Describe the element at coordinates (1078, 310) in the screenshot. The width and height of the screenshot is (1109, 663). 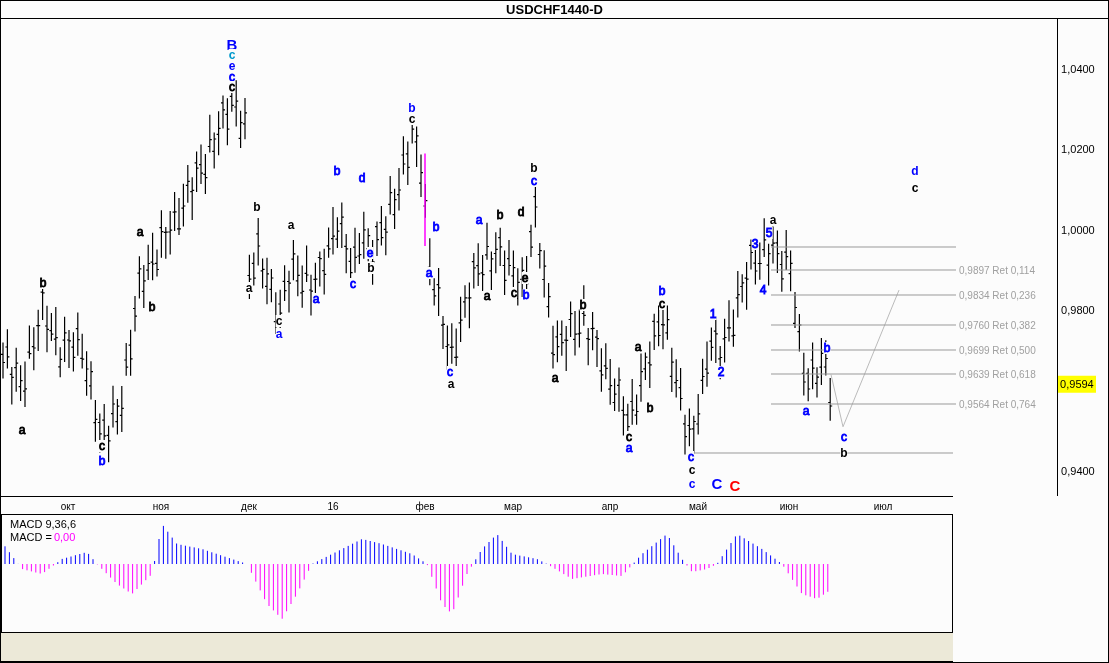
I see `price-axis-label: 0,9800` at that location.